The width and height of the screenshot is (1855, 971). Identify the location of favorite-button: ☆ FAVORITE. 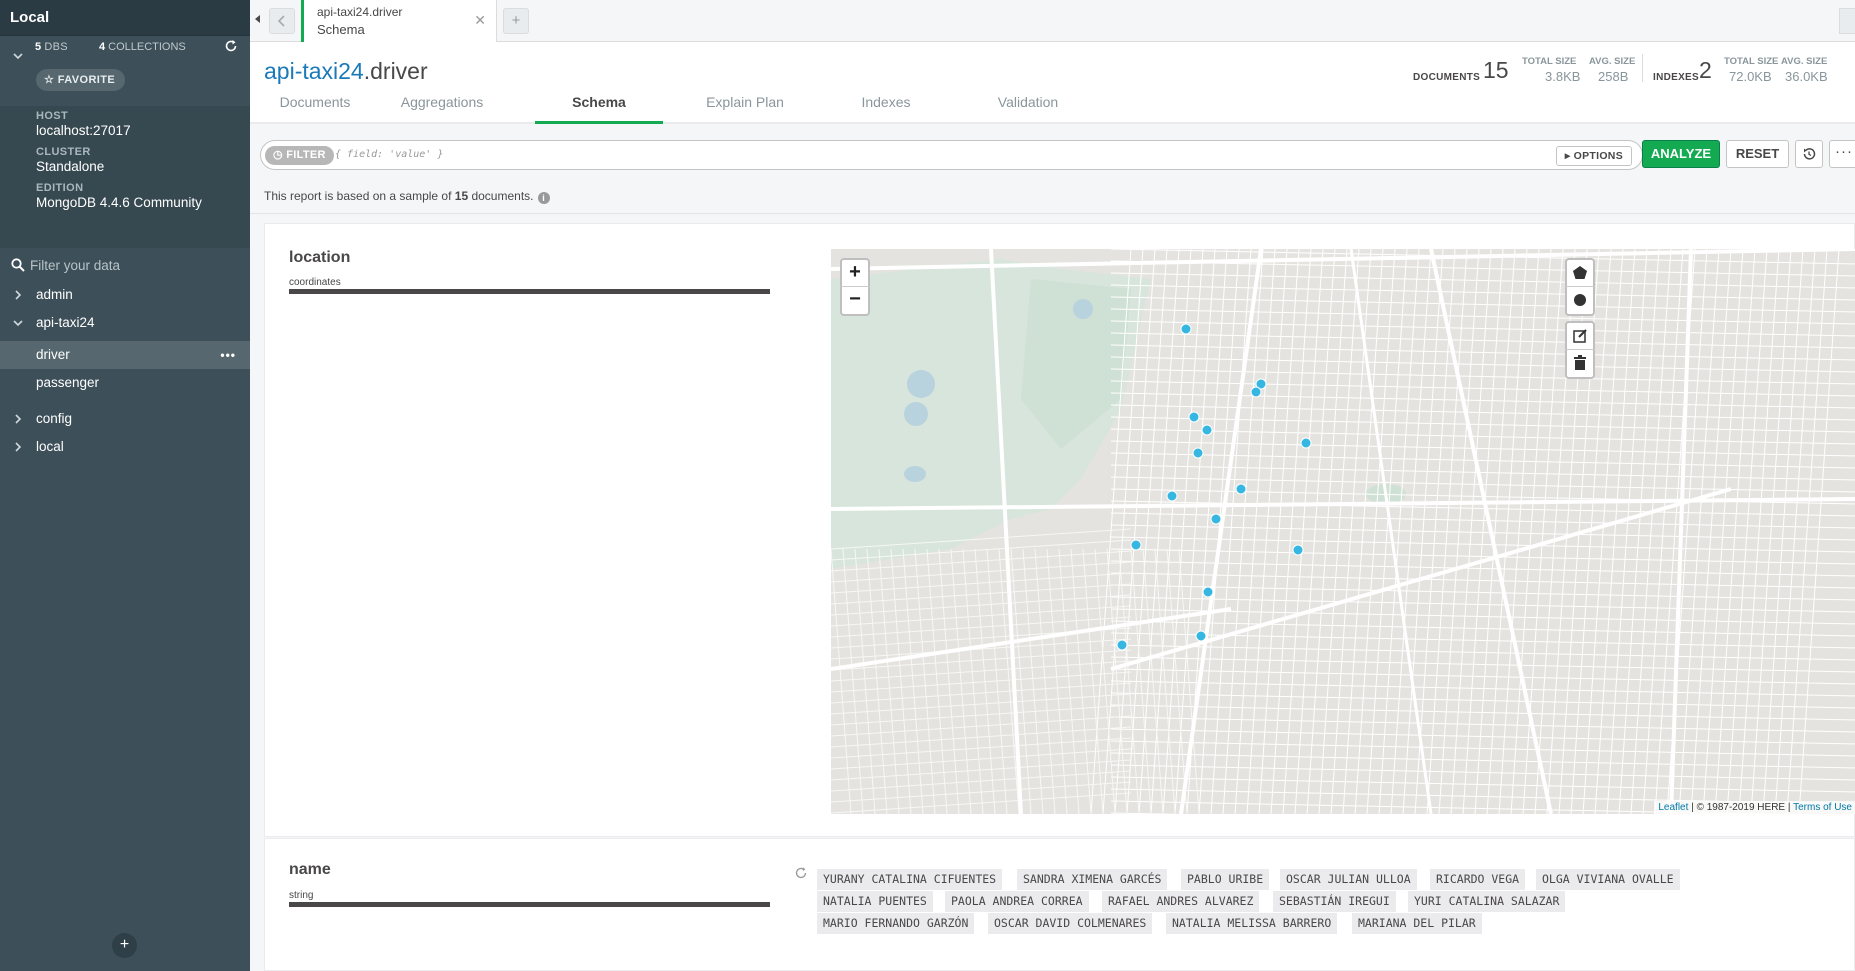
(81, 80).